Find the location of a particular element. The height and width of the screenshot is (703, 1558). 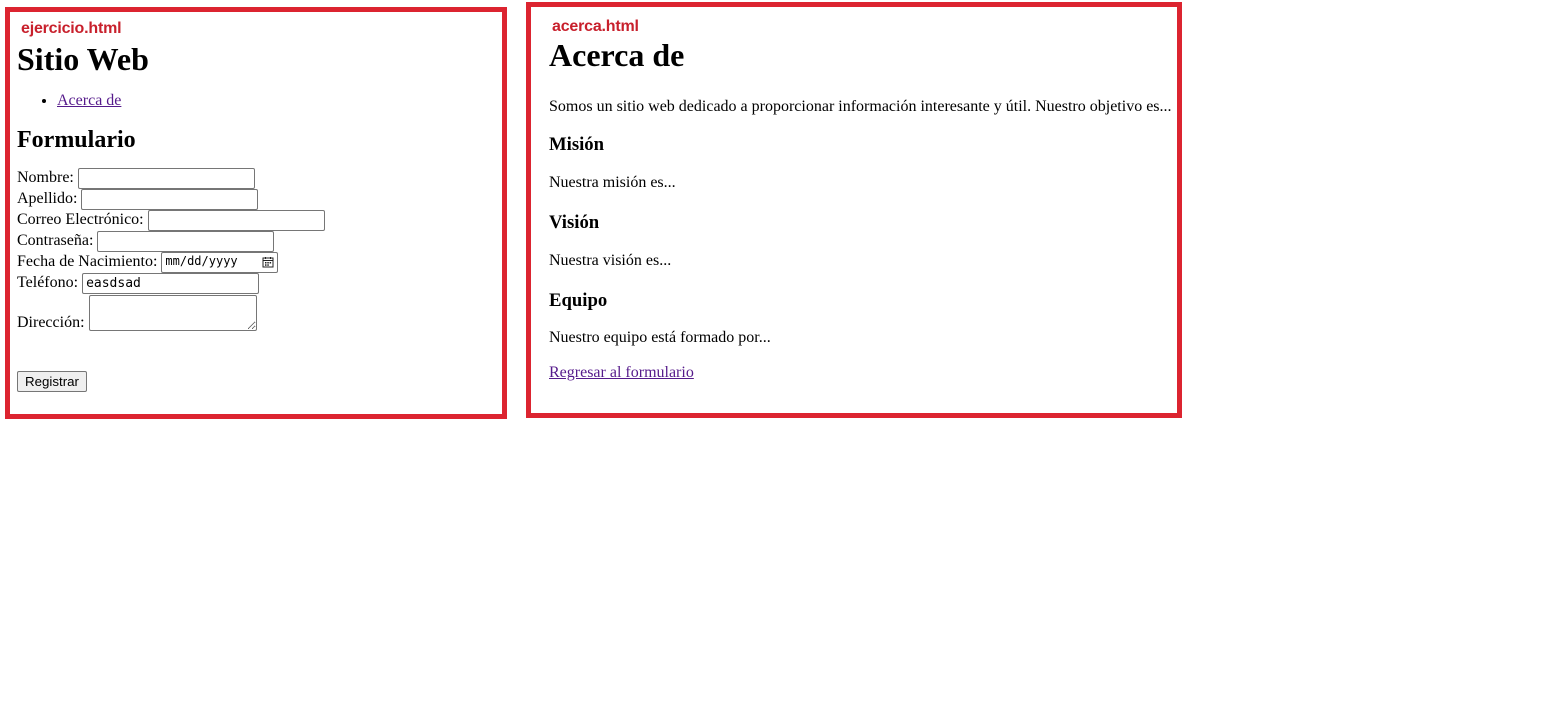

page-title: Acerca de is located at coordinates (617, 55).